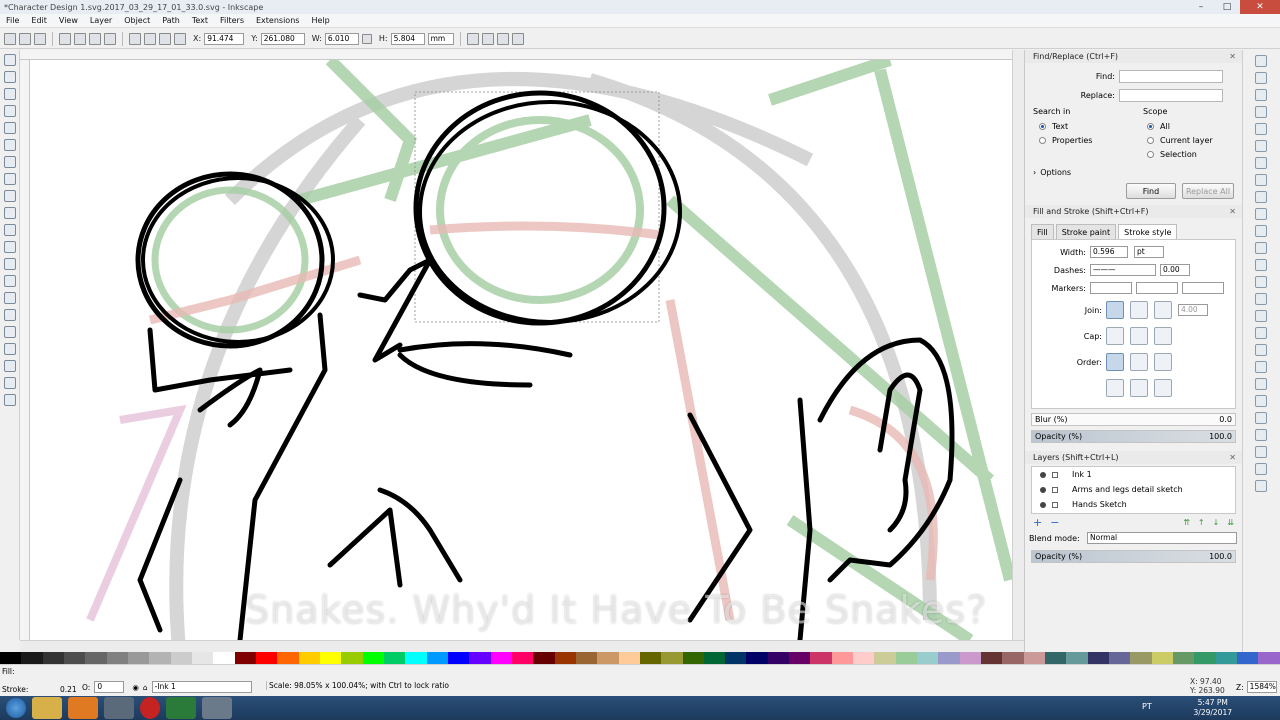 The height and width of the screenshot is (720, 1280). I want to click on lock-icon, so click(1055, 474).